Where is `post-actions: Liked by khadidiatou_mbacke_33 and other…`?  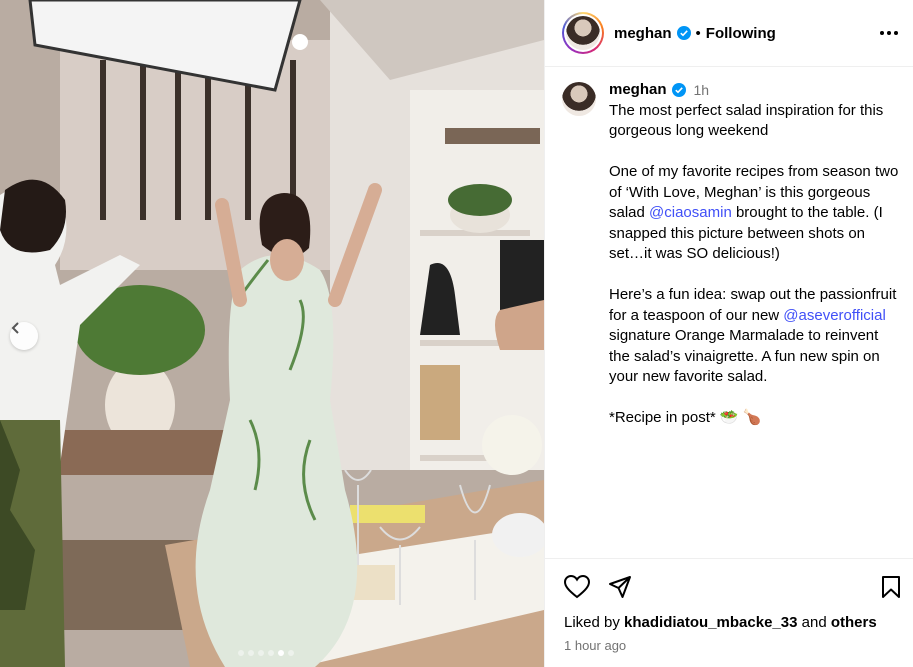
post-actions: Liked by khadidiatou_mbacke_33 and other… is located at coordinates (729, 605).